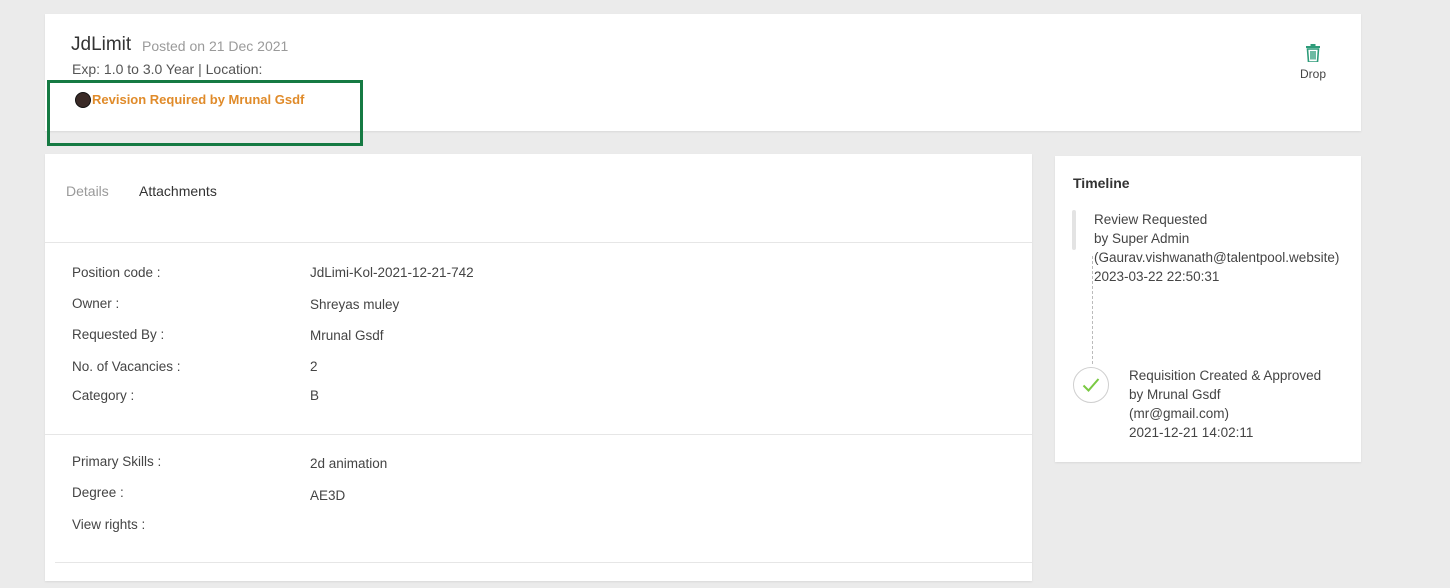 The width and height of the screenshot is (1450, 588). I want to click on pending-bar-icon, so click(1074, 230).